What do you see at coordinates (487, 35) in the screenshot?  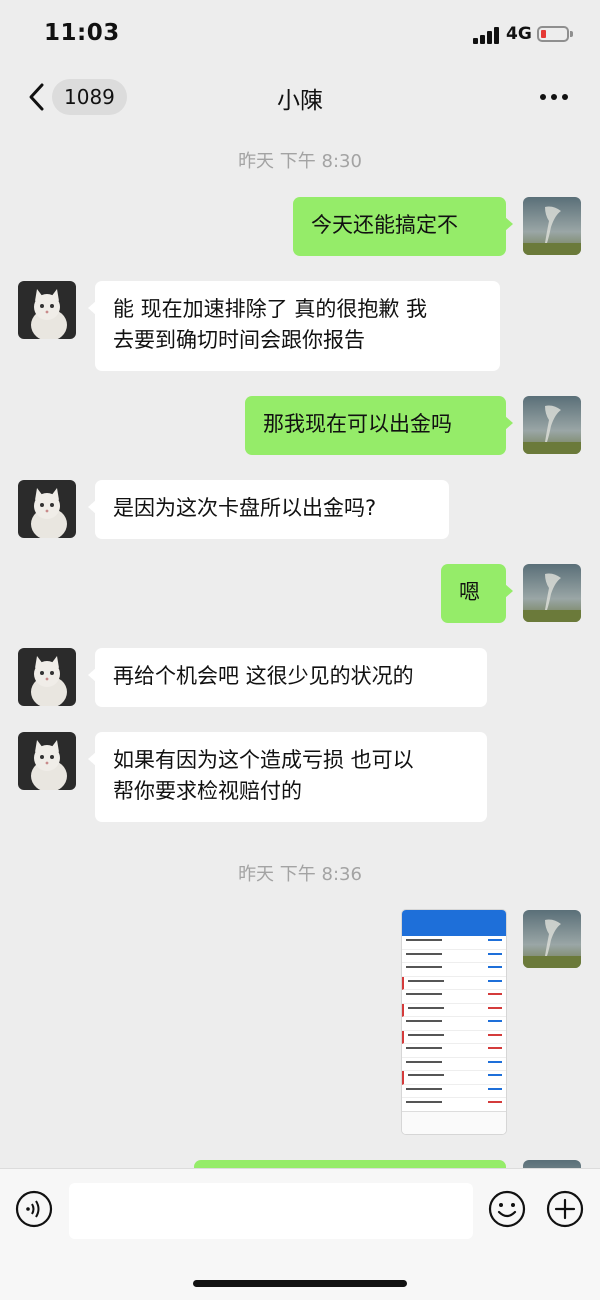 I see `signal-icon` at bounding box center [487, 35].